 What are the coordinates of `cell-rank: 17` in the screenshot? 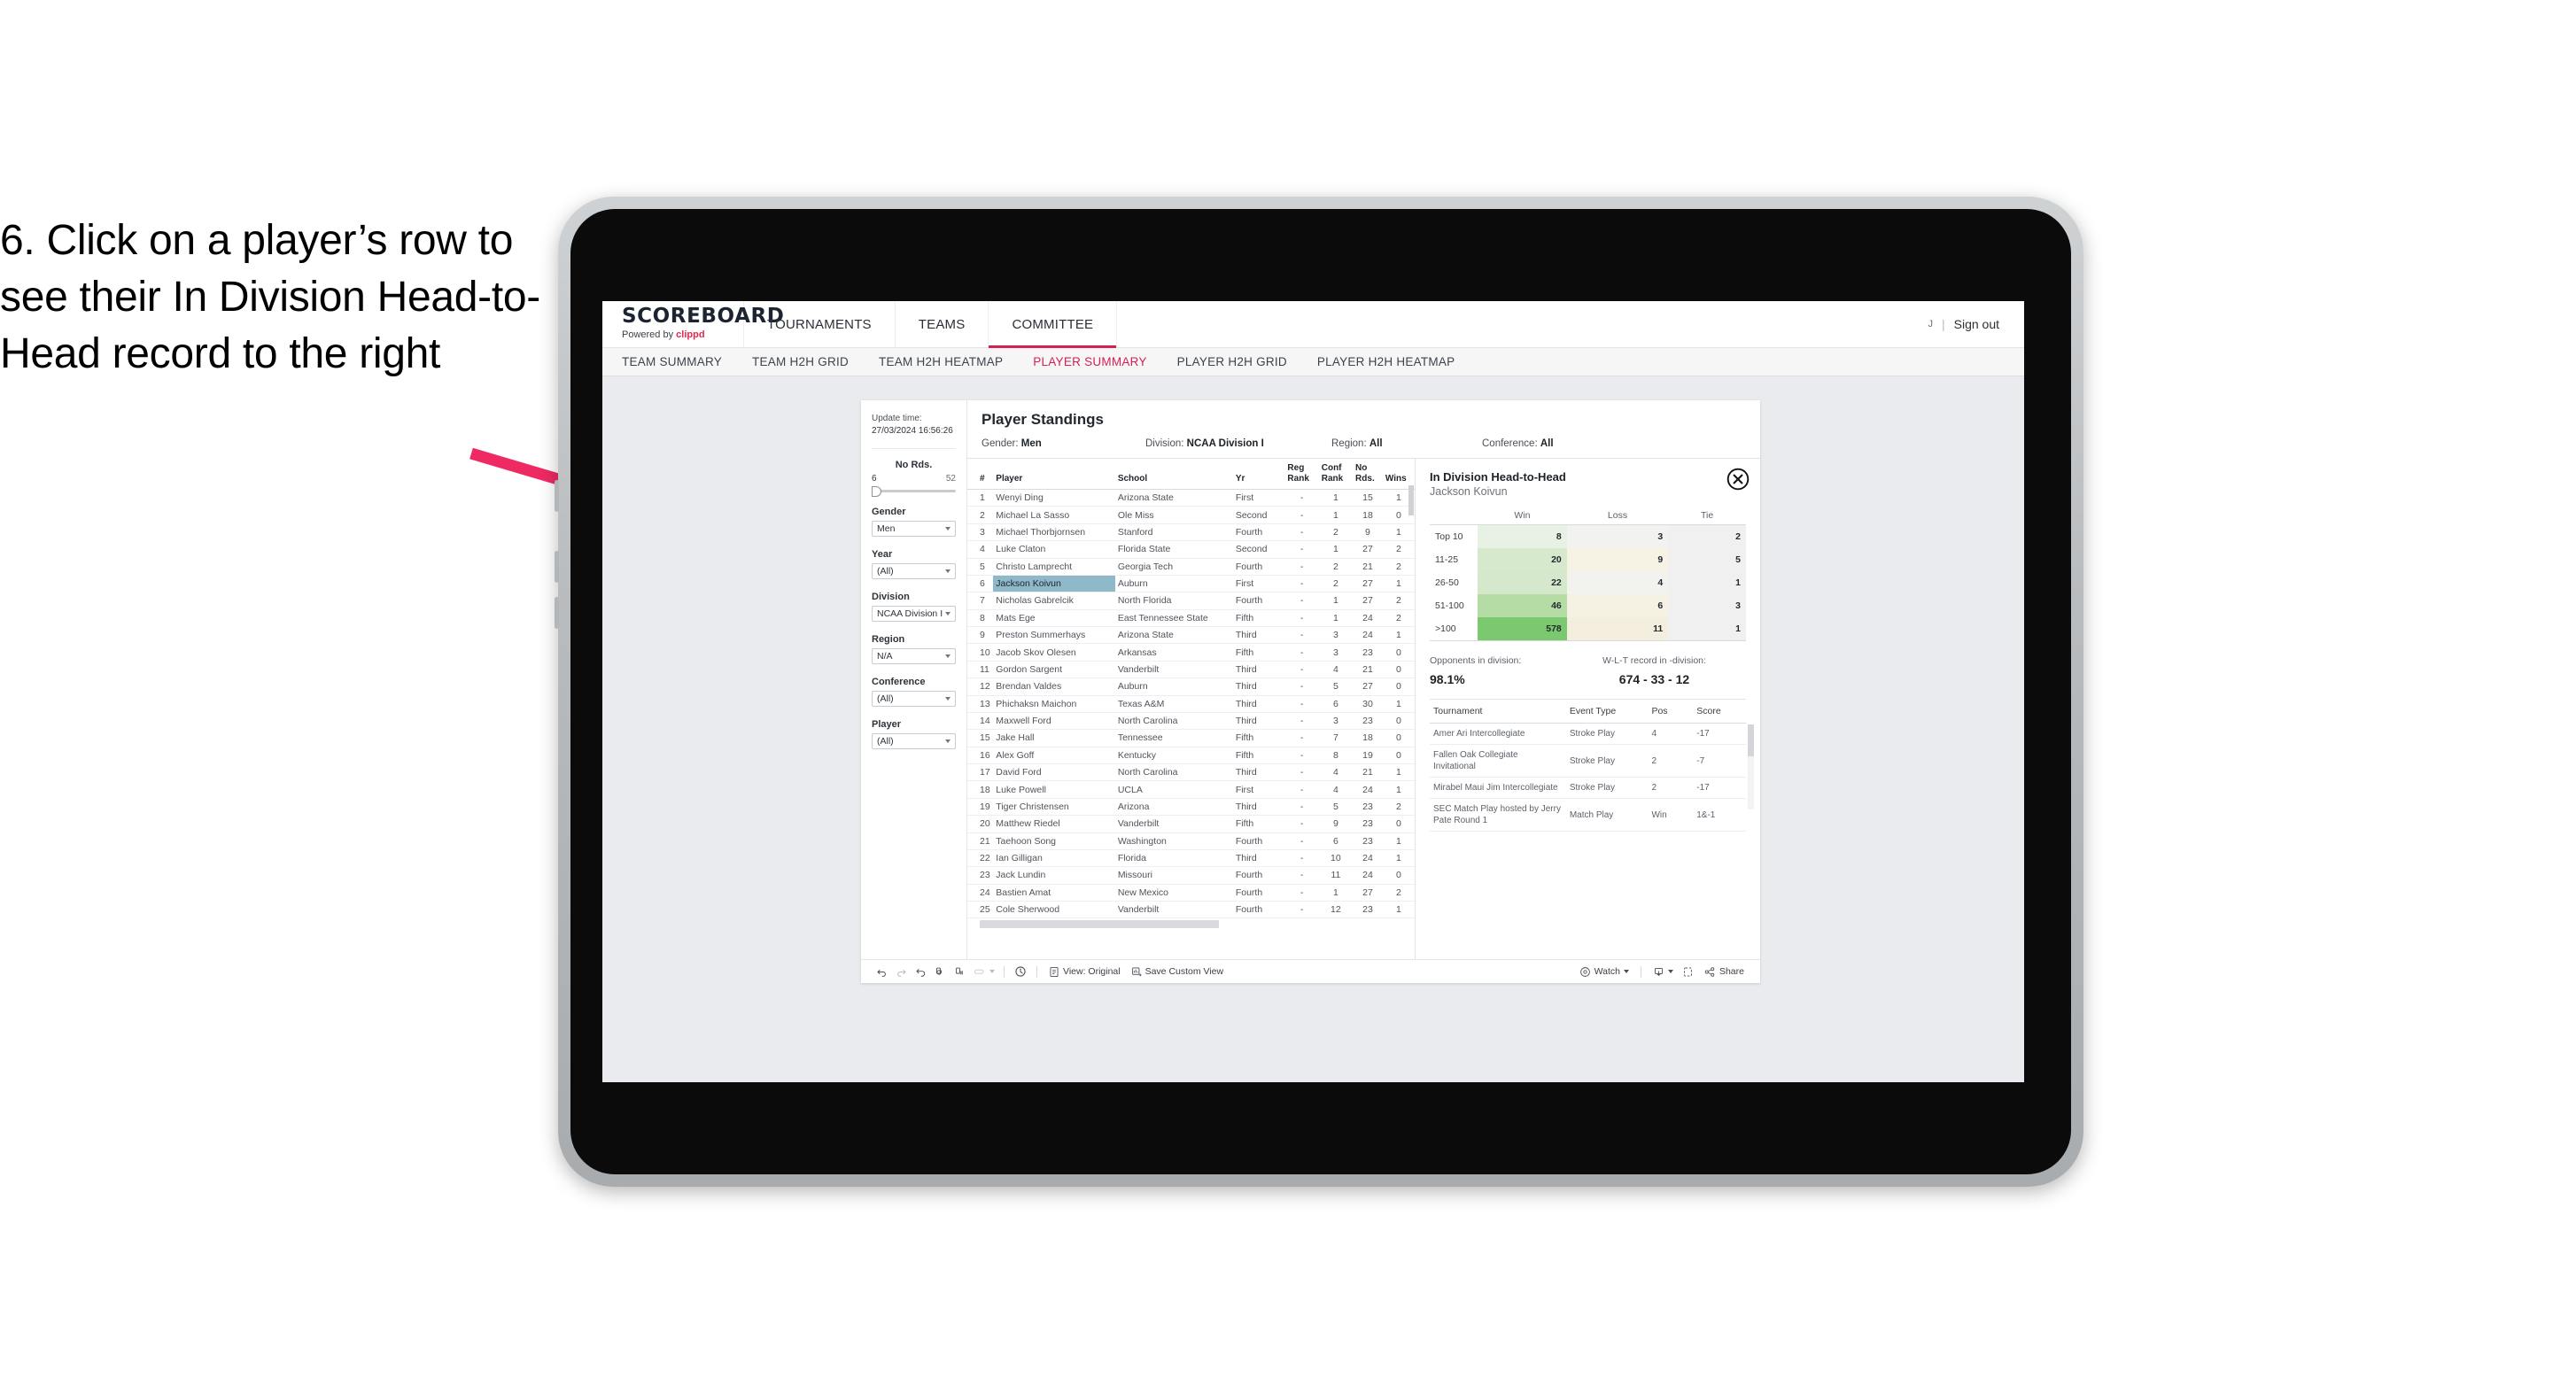 It's located at (980, 772).